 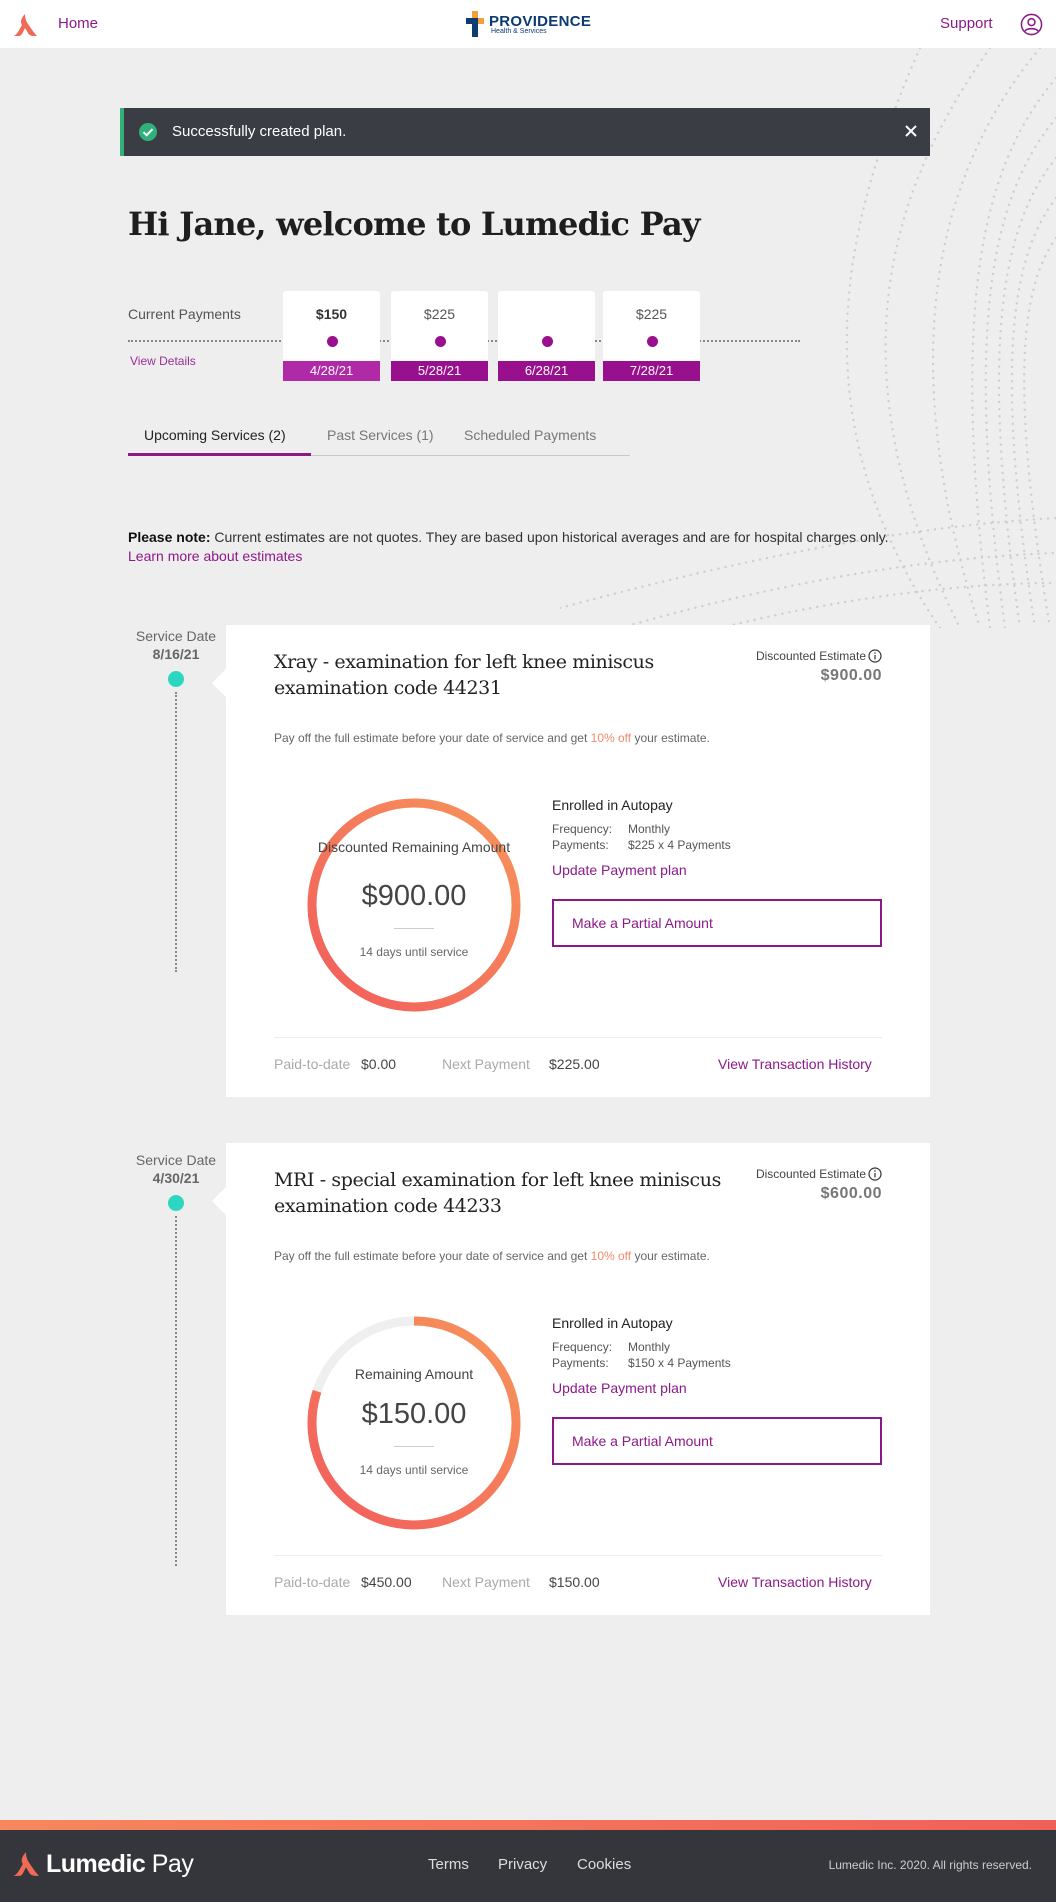 What do you see at coordinates (546, 371) in the screenshot?
I see `payment-date: 6/28/21` at bounding box center [546, 371].